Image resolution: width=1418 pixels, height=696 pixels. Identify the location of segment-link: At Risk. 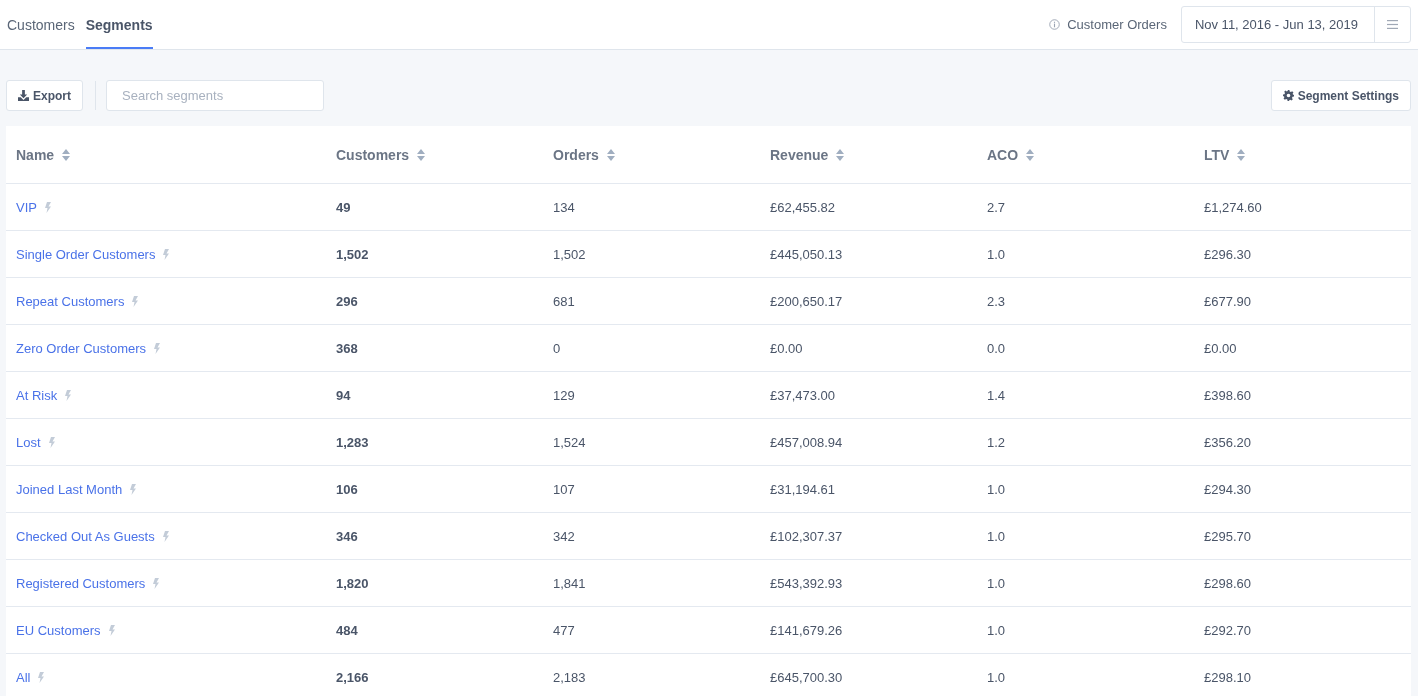
(37, 395).